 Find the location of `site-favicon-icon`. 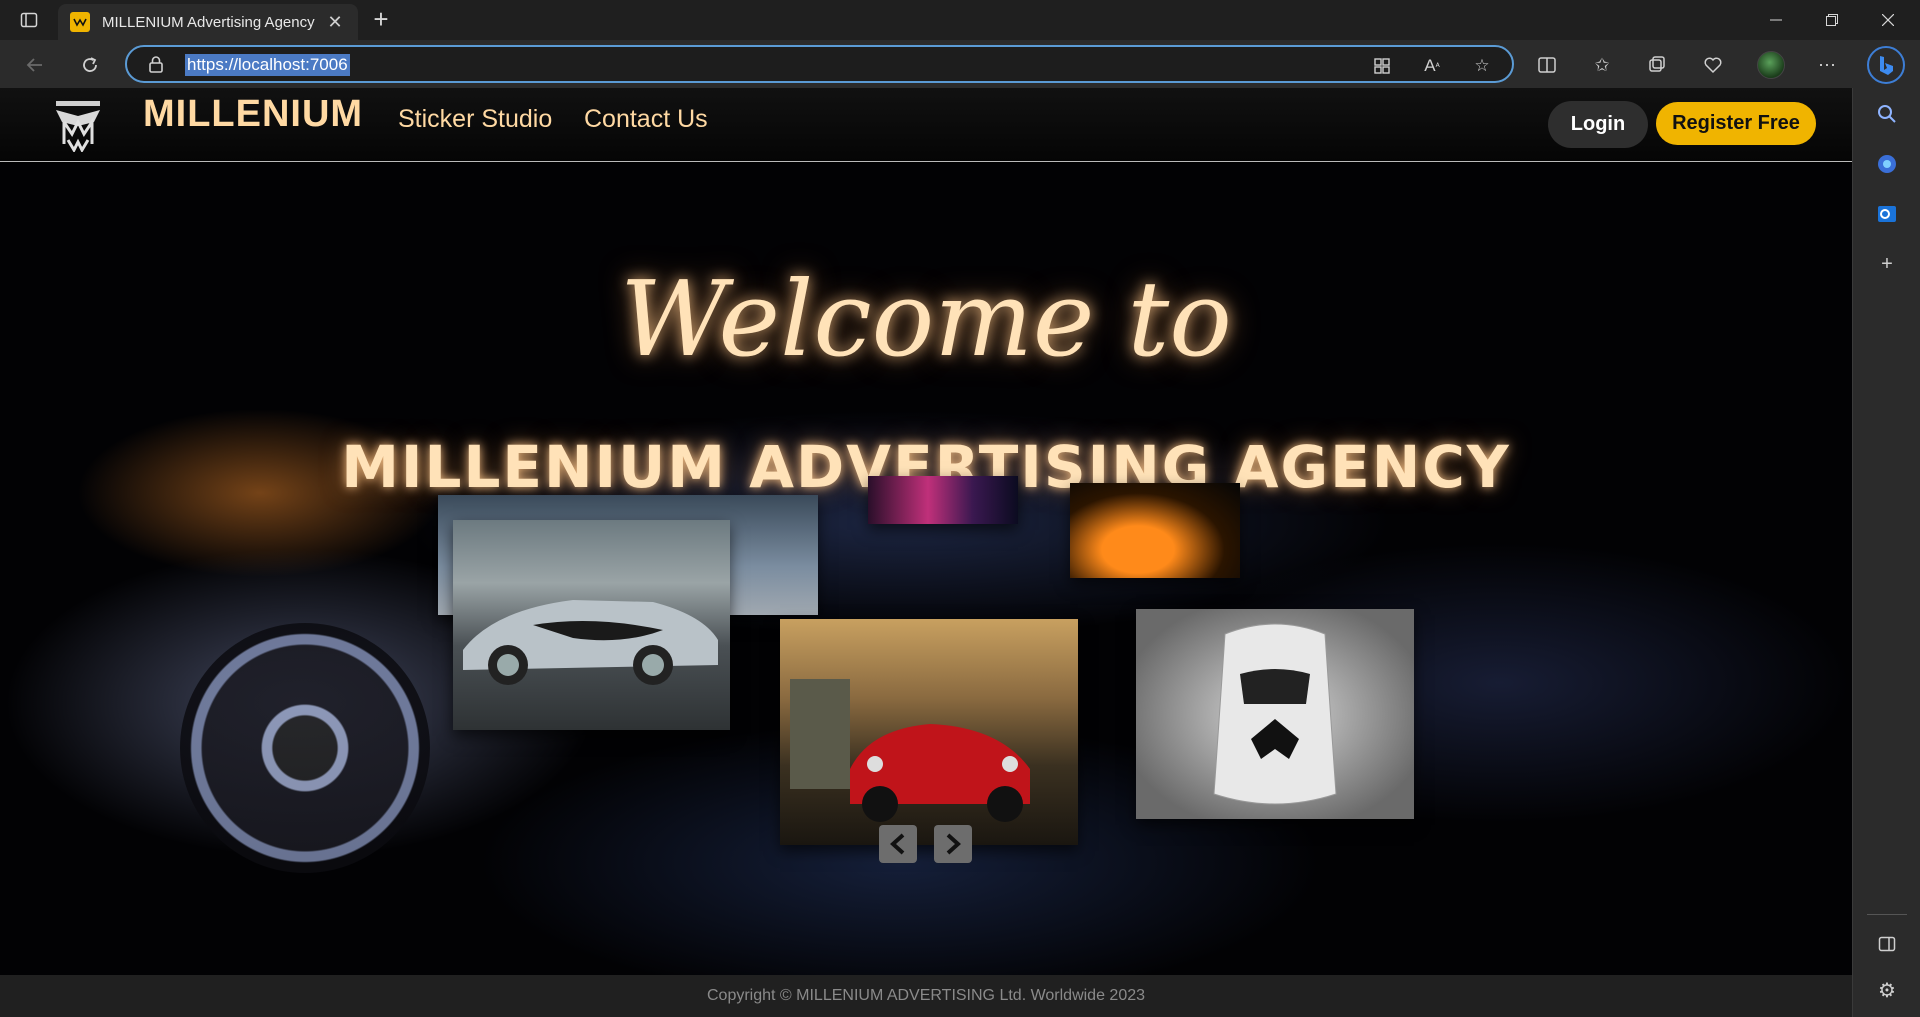

site-favicon-icon is located at coordinates (80, 22).